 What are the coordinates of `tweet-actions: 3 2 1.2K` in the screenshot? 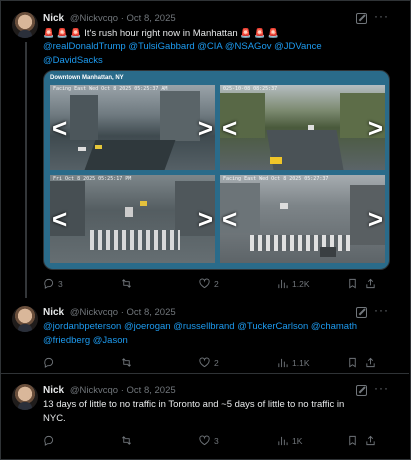 It's located at (209, 284).